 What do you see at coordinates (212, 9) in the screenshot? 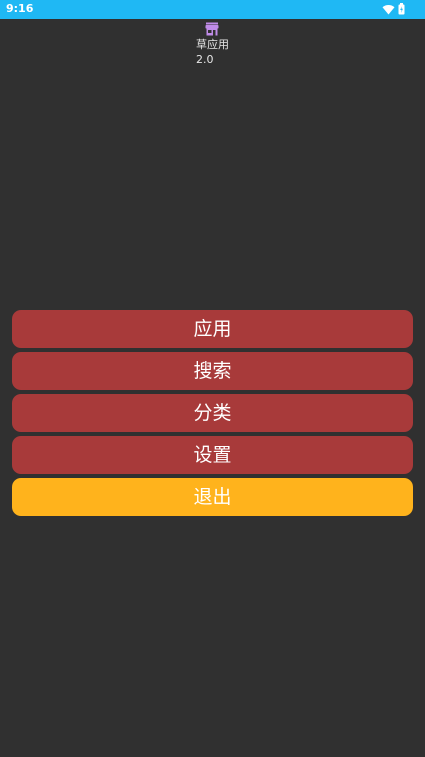
I see `status-bar: 9:16` at bounding box center [212, 9].